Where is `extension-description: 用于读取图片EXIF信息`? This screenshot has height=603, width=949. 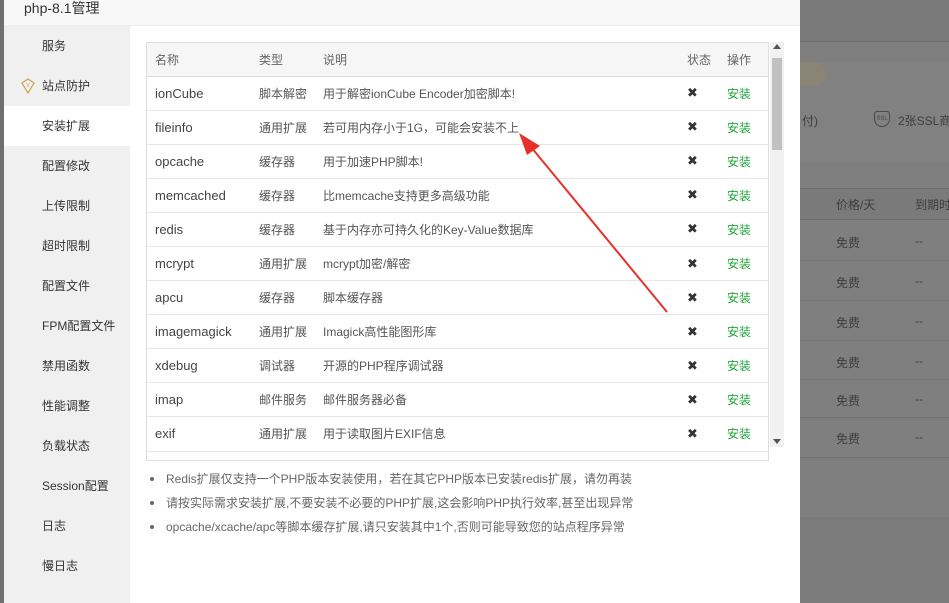
extension-description: 用于读取图片EXIF信息 is located at coordinates (497, 434).